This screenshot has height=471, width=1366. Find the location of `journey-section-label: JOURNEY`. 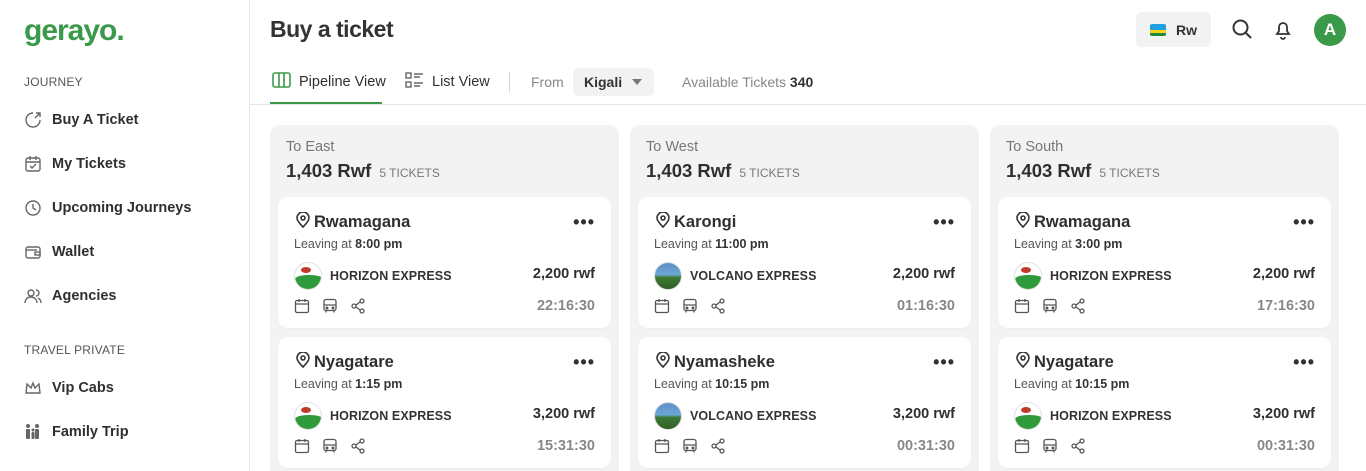

journey-section-label: JOURNEY is located at coordinates (53, 82).